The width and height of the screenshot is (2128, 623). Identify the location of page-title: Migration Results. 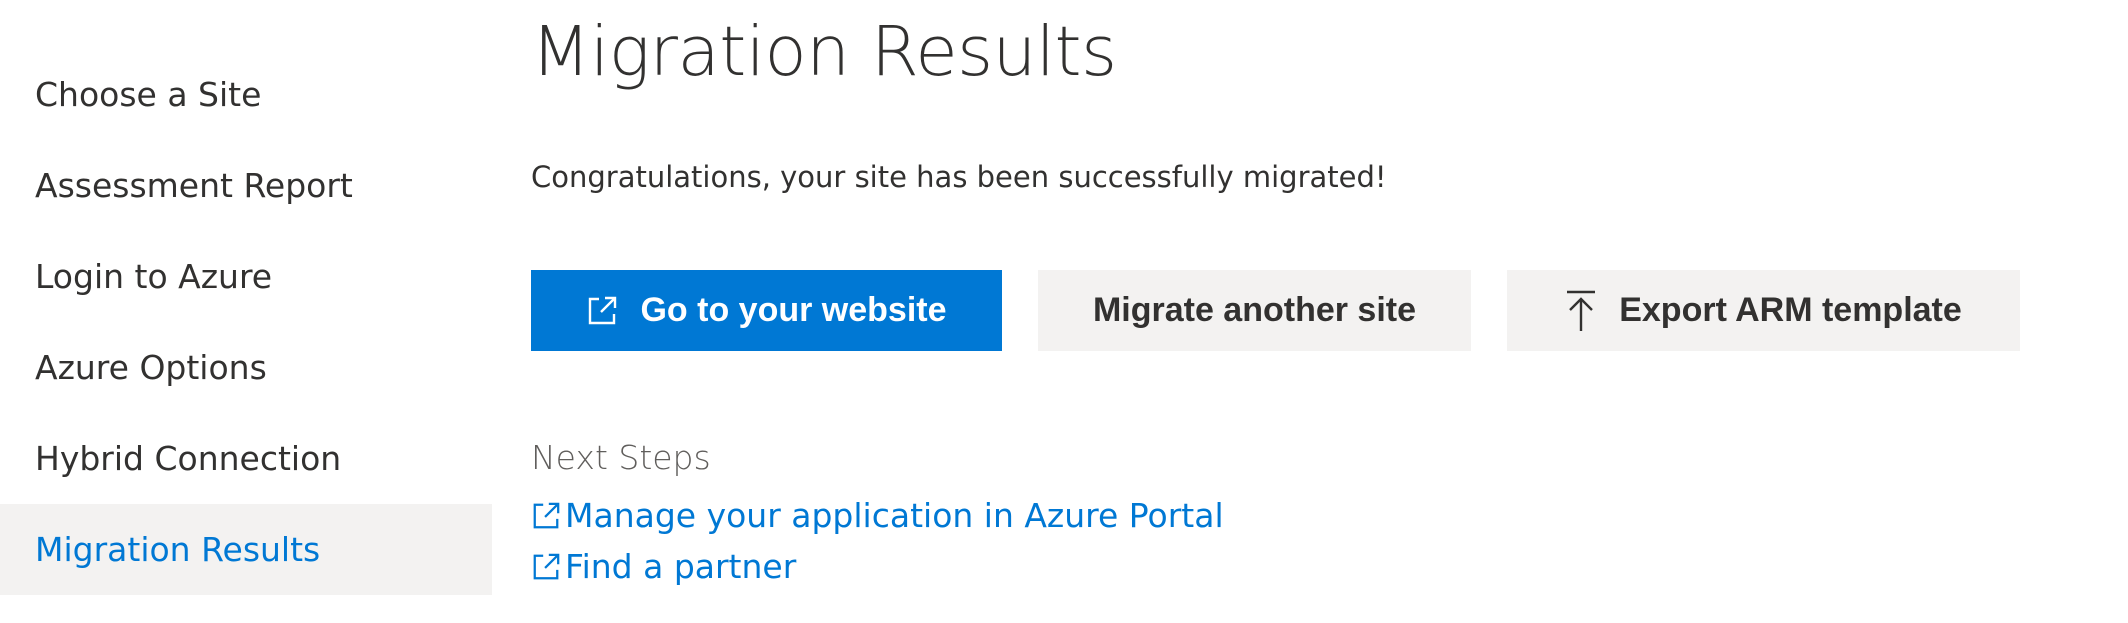
(824, 52).